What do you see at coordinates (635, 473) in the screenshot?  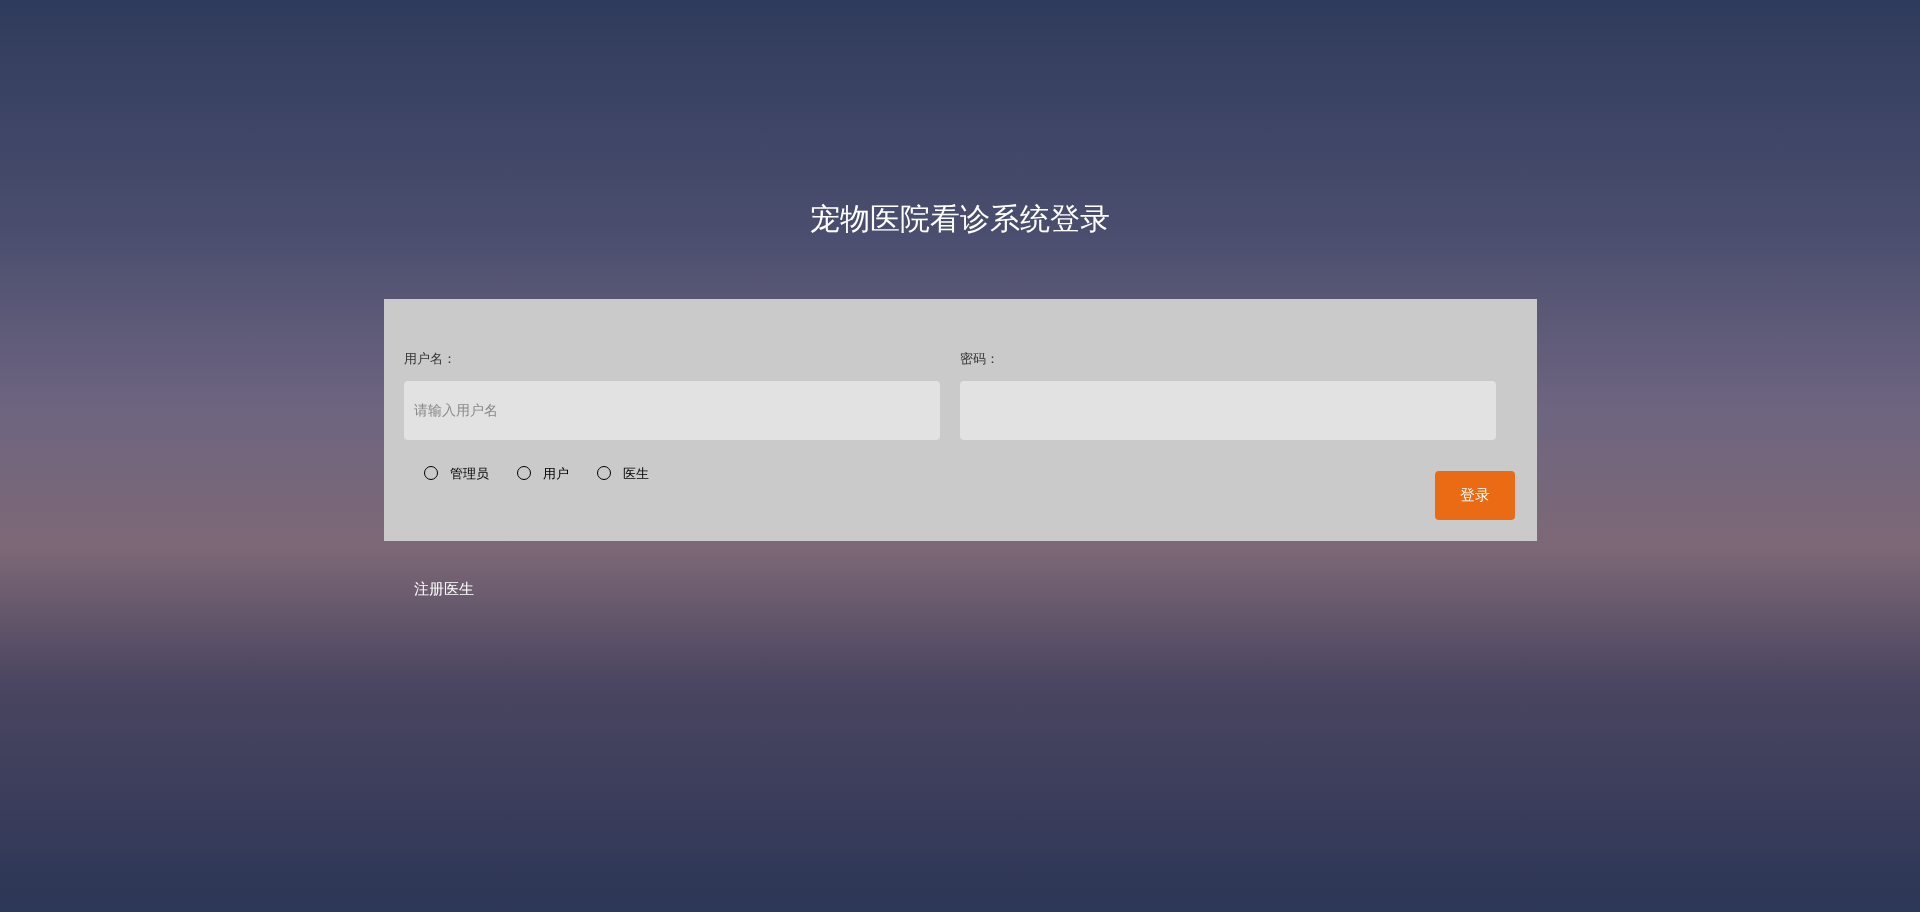 I see `radio-label: 医生` at bounding box center [635, 473].